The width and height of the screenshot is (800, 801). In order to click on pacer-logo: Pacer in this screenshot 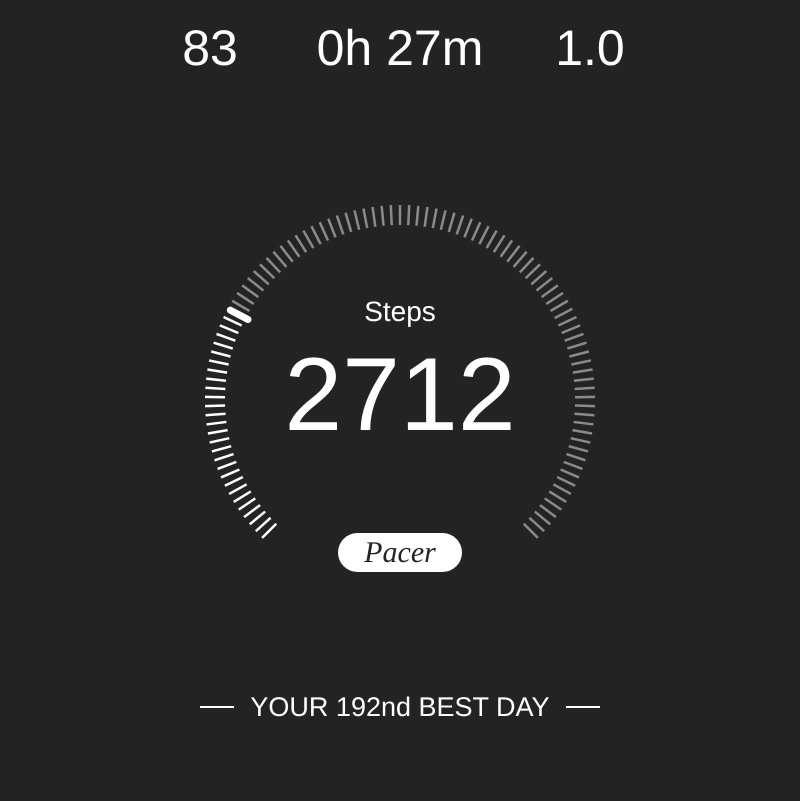, I will do `click(400, 552)`.